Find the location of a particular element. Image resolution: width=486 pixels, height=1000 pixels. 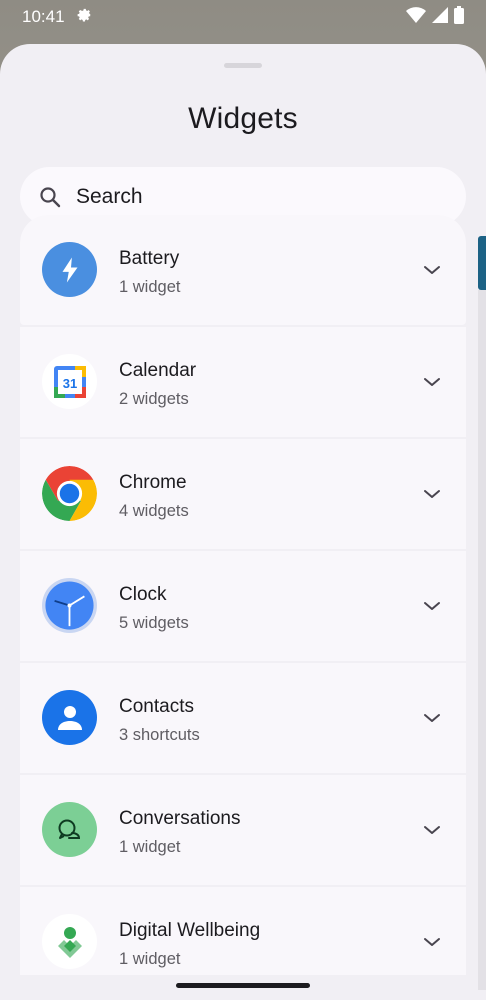

page-title: Widgets is located at coordinates (243, 118).